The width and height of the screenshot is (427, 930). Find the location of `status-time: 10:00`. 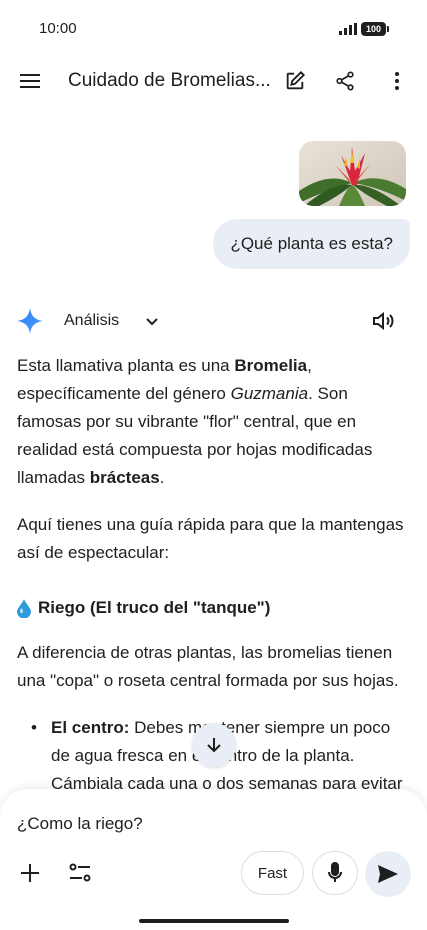

status-time: 10:00 is located at coordinates (58, 28).